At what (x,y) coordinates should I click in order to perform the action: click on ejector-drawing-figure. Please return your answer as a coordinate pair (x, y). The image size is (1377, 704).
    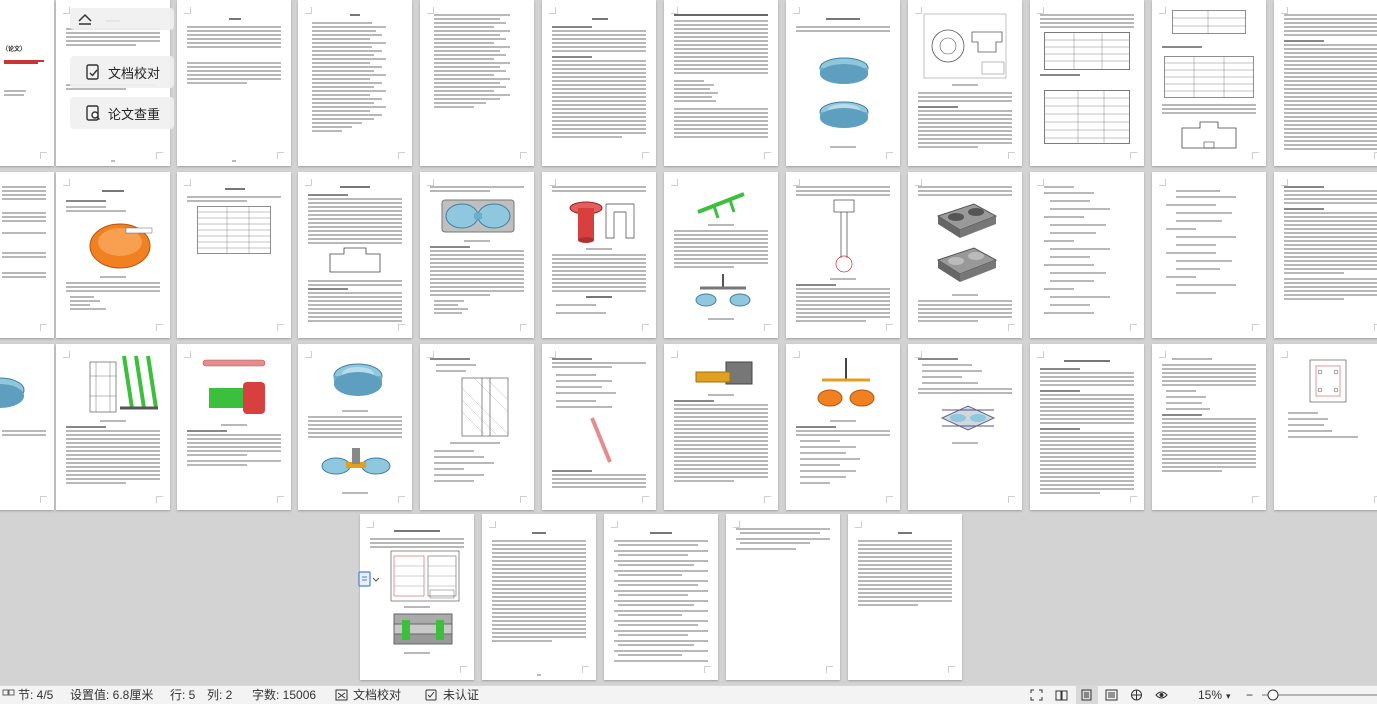
    Looking at the image, I should click on (103, 387).